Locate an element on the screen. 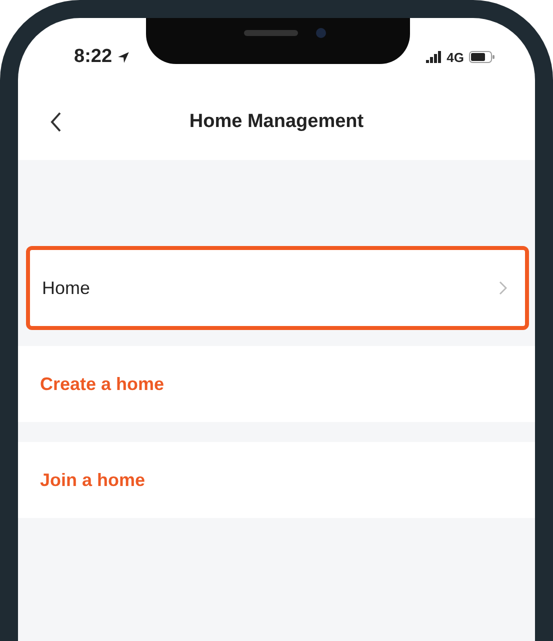 Image resolution: width=553 pixels, height=641 pixels. action-list-item: Create a home is located at coordinates (276, 384).